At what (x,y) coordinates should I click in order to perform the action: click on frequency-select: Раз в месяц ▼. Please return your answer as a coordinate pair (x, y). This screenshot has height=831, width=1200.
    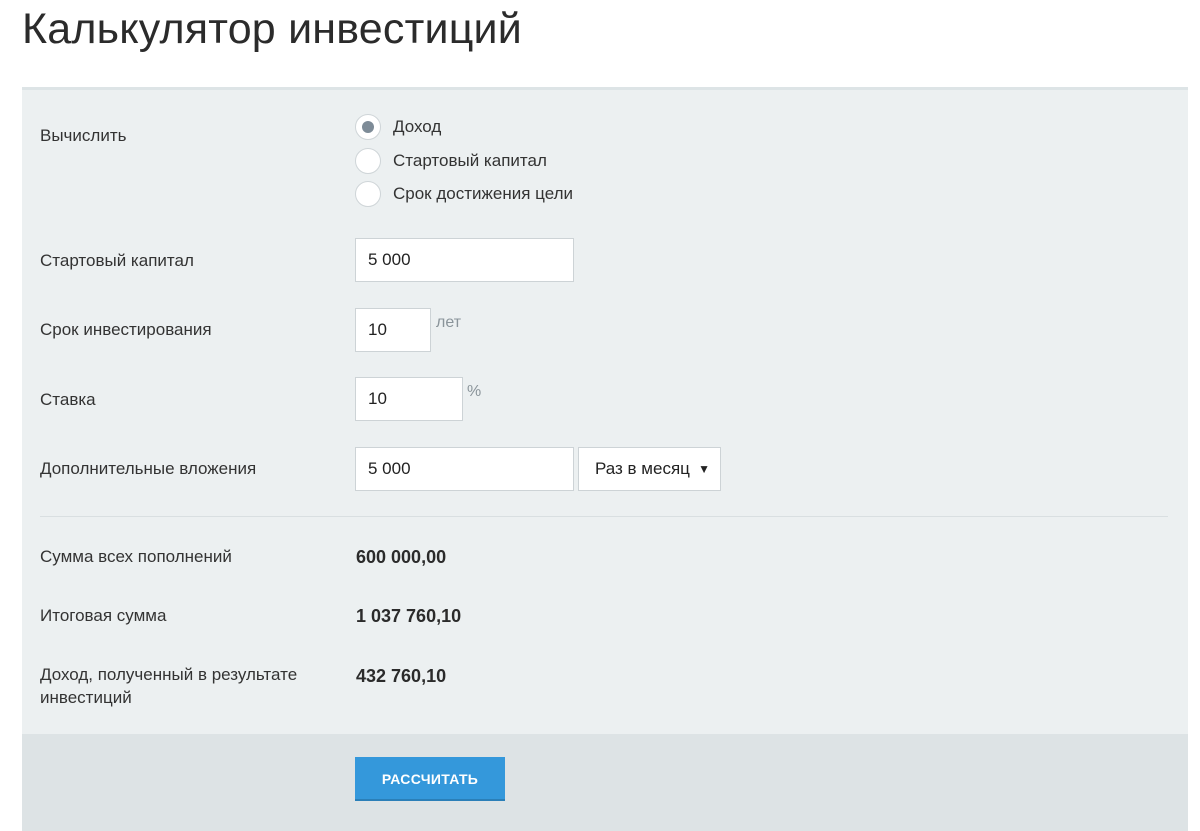
    Looking at the image, I should click on (649, 469).